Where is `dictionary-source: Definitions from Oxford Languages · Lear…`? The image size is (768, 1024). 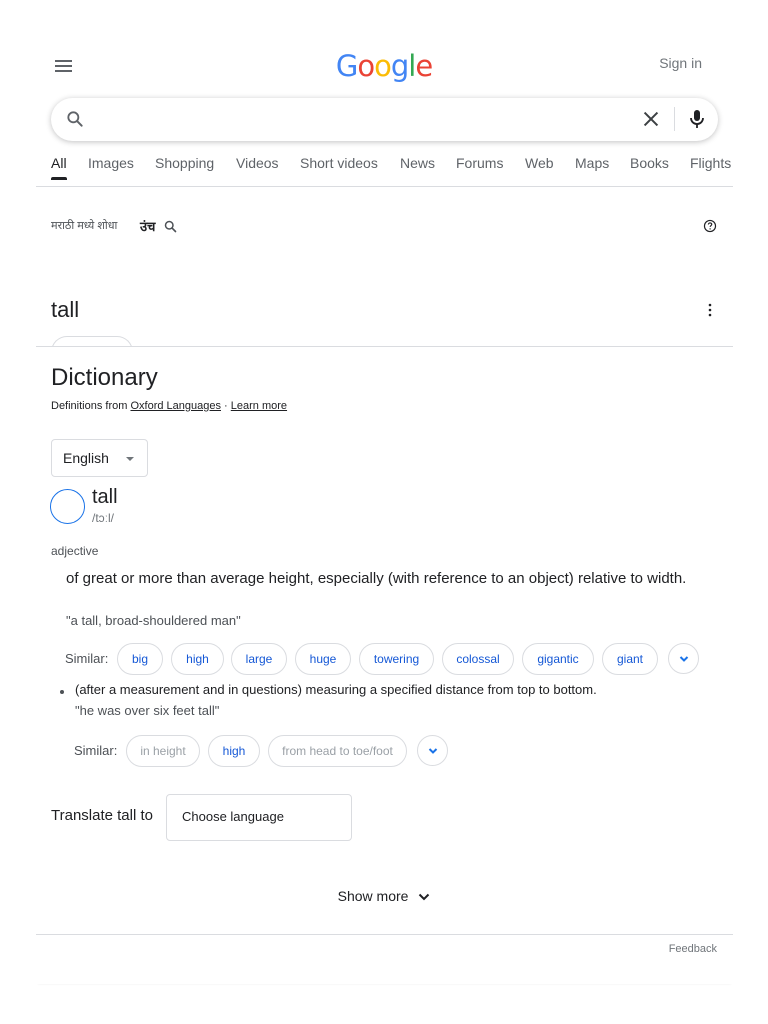
dictionary-source: Definitions from Oxford Languages · Lear… is located at coordinates (169, 406).